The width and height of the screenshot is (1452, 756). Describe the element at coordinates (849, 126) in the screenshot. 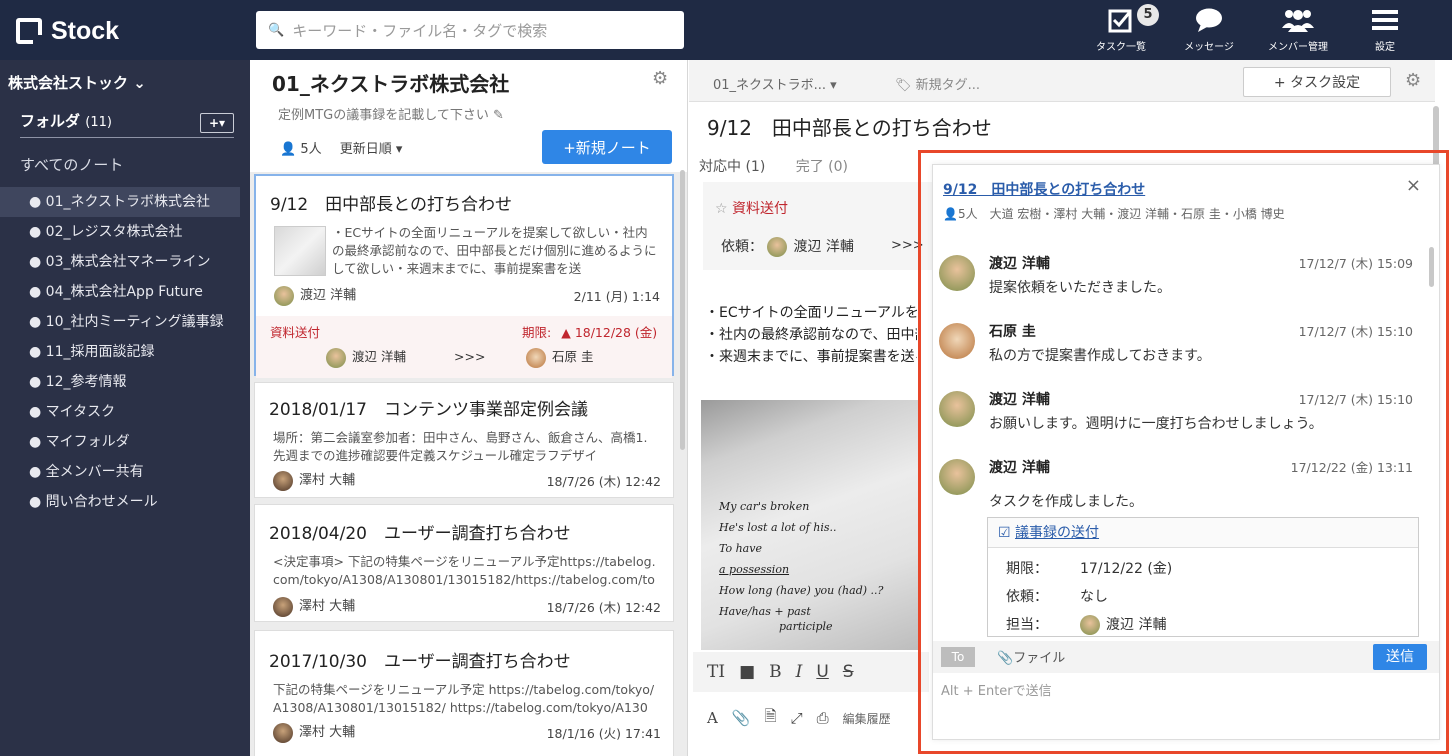

I see `note-title: 9/12 田中部長との打ち合わせ` at that location.